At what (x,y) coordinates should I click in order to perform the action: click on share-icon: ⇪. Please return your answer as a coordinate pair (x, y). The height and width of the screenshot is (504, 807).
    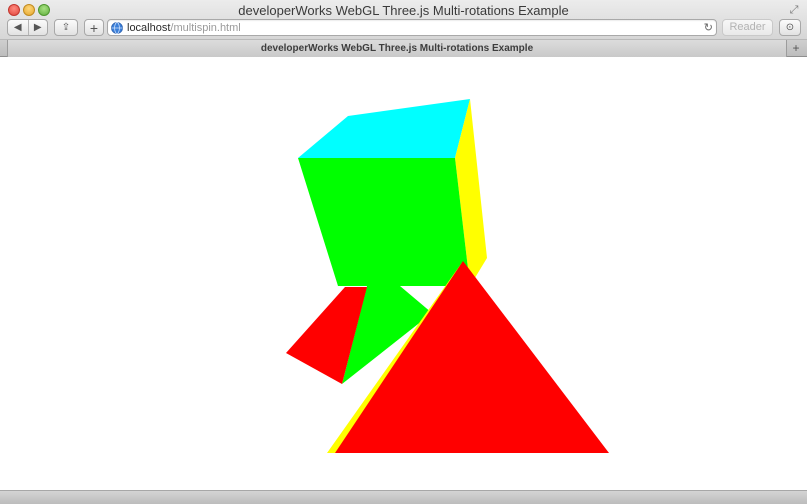
    Looking at the image, I should click on (66, 27).